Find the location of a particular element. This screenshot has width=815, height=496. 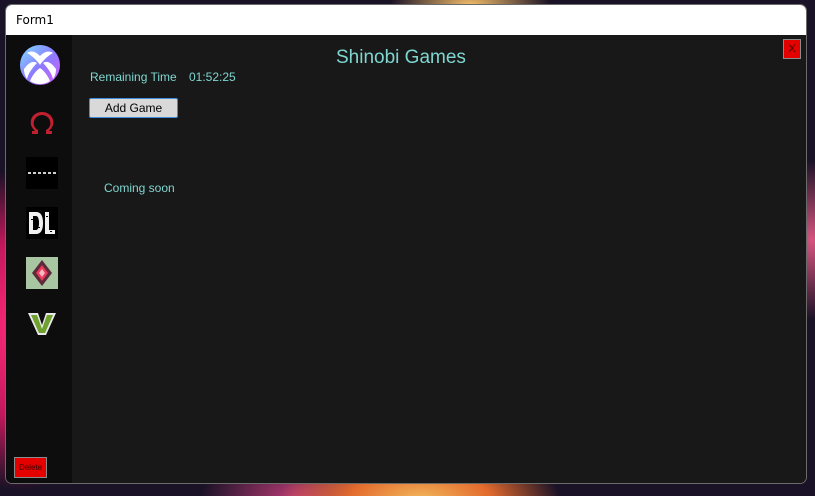

window-title: Form1 is located at coordinates (35, 20).